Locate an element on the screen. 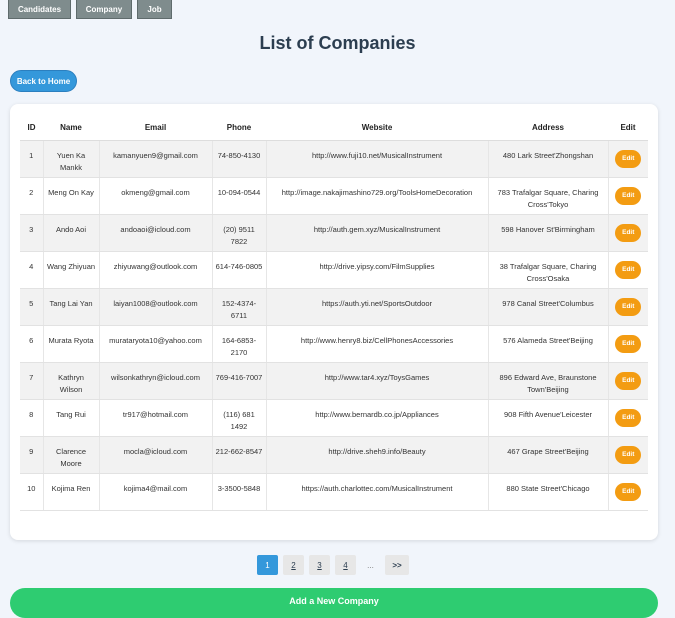 This screenshot has height=618, width=675. cell-website: http://auth.gem.xyz/MusicalInstrument is located at coordinates (377, 233).